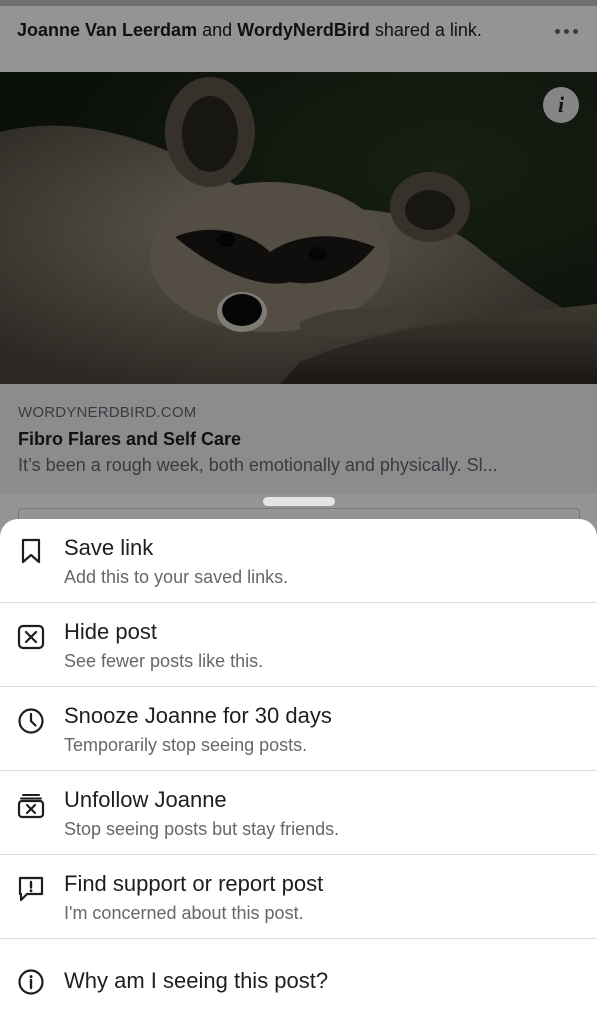  What do you see at coordinates (184, 913) in the screenshot?
I see `menu-item-subtitle: I'm concerned about this post.` at bounding box center [184, 913].